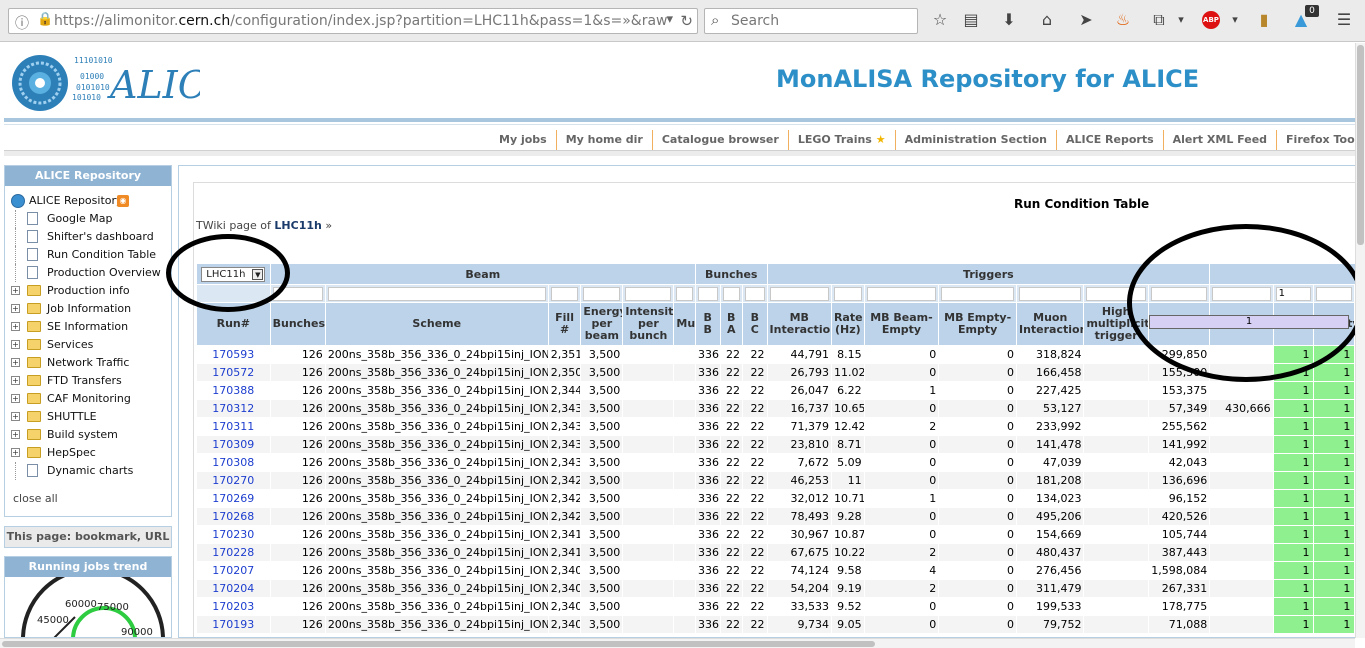  What do you see at coordinates (1009, 20) in the screenshot?
I see `downloads-icon: ⬇` at bounding box center [1009, 20].